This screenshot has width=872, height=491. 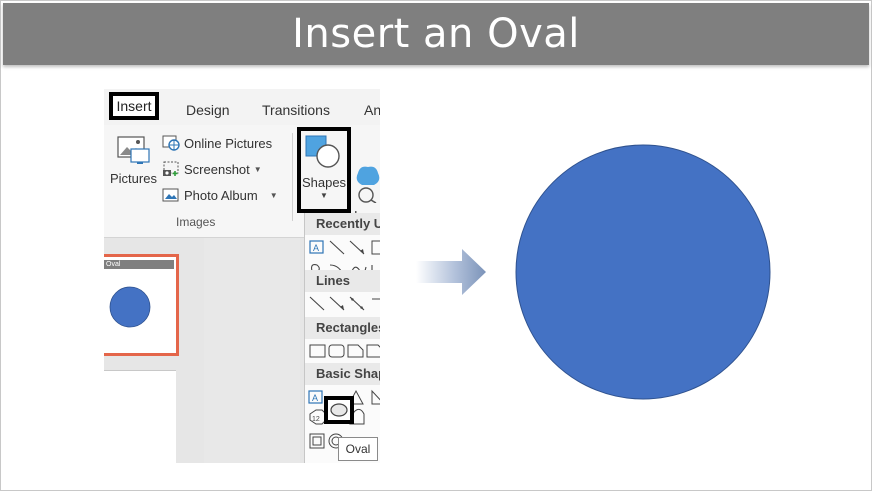 What do you see at coordinates (316, 419) in the screenshot?
I see `svg-text: 12` at bounding box center [316, 419].